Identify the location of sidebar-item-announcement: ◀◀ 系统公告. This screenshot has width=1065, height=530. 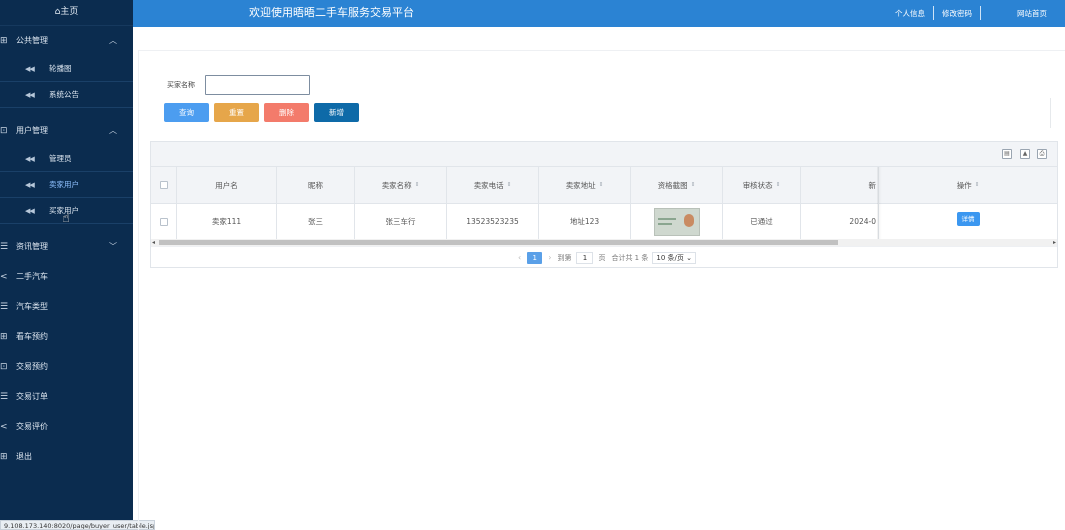
(66, 95).